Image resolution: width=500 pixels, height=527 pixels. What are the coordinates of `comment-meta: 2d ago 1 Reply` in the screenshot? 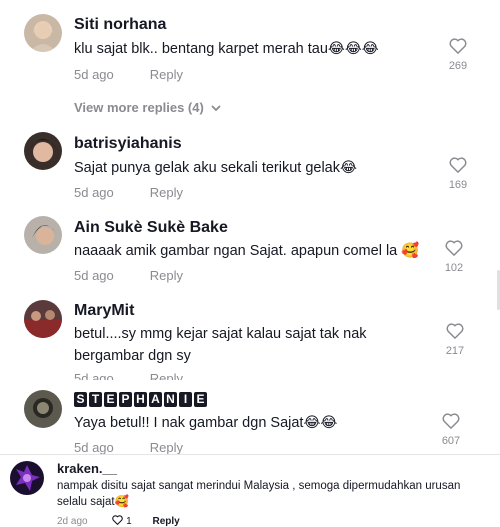 It's located at (118, 521).